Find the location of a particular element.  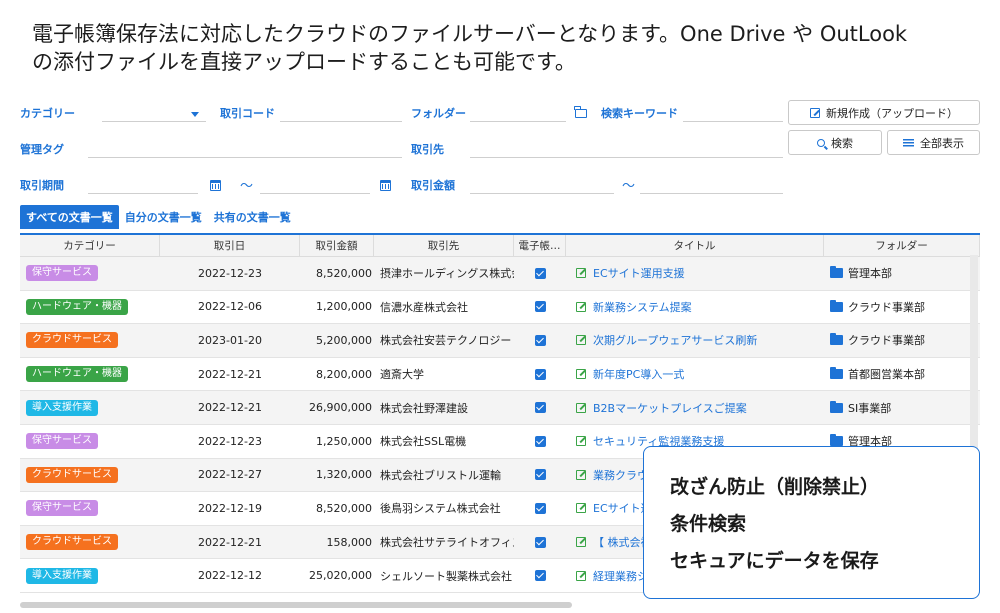

column-header-folder: フォルダー is located at coordinates (902, 245).